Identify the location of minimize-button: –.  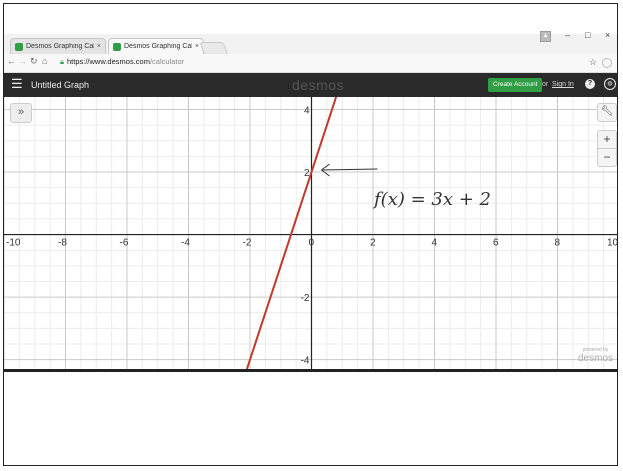
(567, 35).